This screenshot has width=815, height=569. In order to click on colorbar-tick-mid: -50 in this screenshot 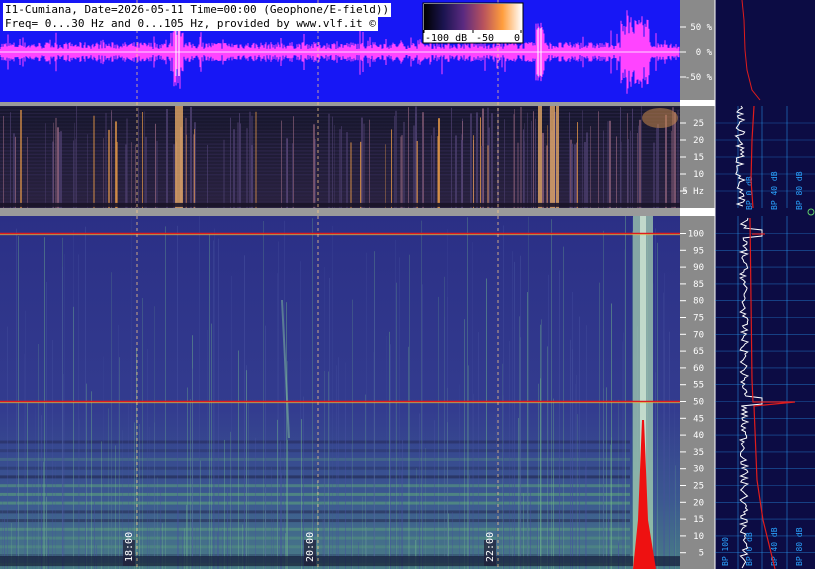, I will do `click(485, 38)`.